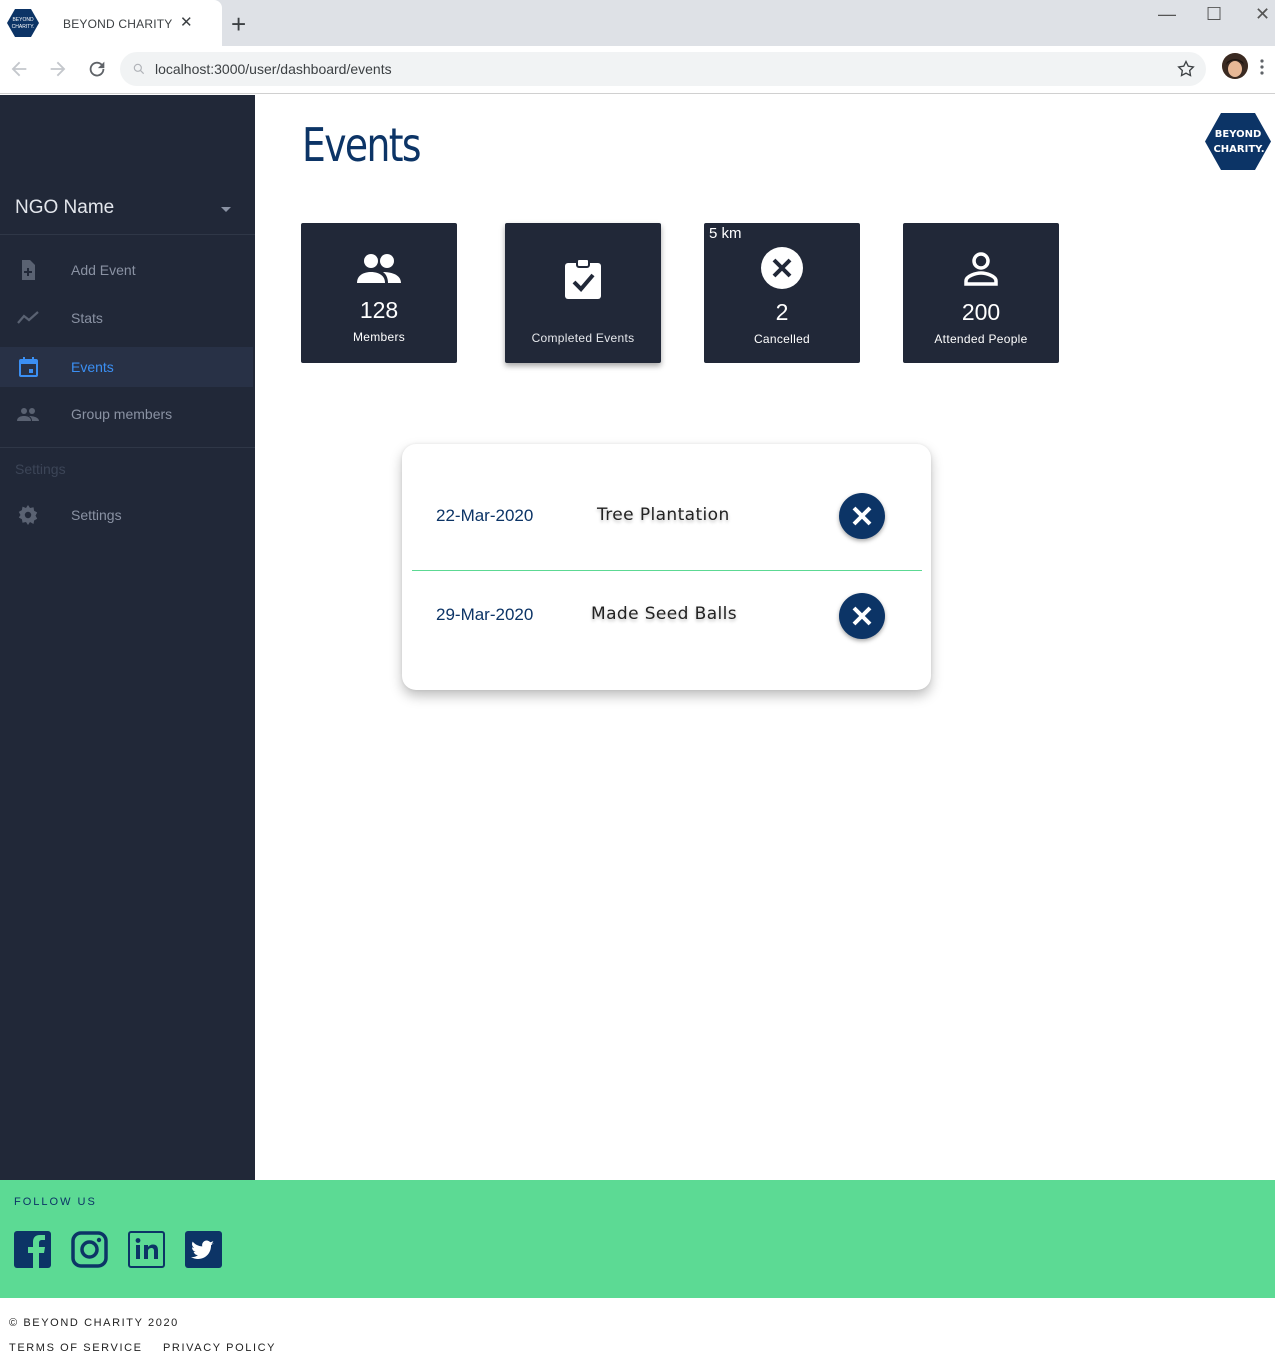 The width and height of the screenshot is (1275, 1357). What do you see at coordinates (664, 614) in the screenshot?
I see `event-name: Made Seed Balls` at bounding box center [664, 614].